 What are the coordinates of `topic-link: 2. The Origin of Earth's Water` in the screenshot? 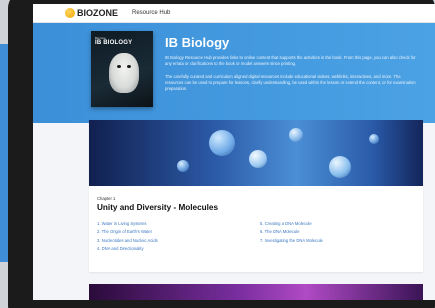 It's located at (167, 232).